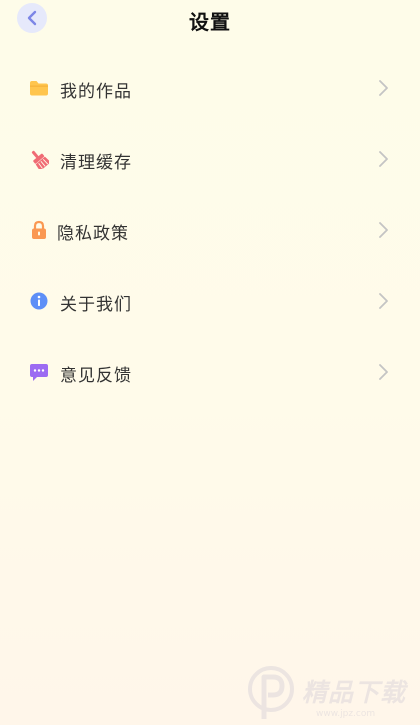 This screenshot has width=420, height=725. I want to click on menu-item-privacy-policy: 隐私政策, so click(210, 229).